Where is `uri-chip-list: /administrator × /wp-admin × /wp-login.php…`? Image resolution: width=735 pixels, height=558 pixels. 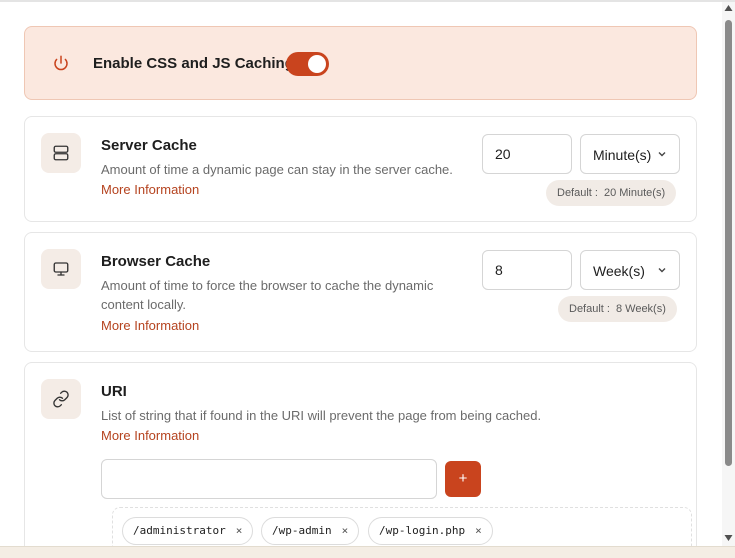
uri-chip-list: /administrator × /wp-admin × /wp-login.php… is located at coordinates (402, 526).